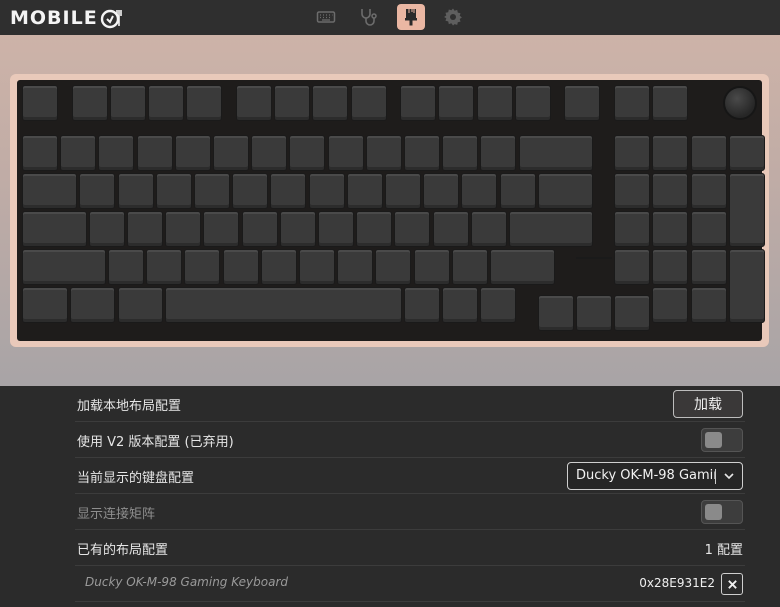 The width and height of the screenshot is (780, 607). What do you see at coordinates (655, 476) in the screenshot?
I see `keyboard-select: Ducky OK-M-98 Gaming Keyboard` at bounding box center [655, 476].